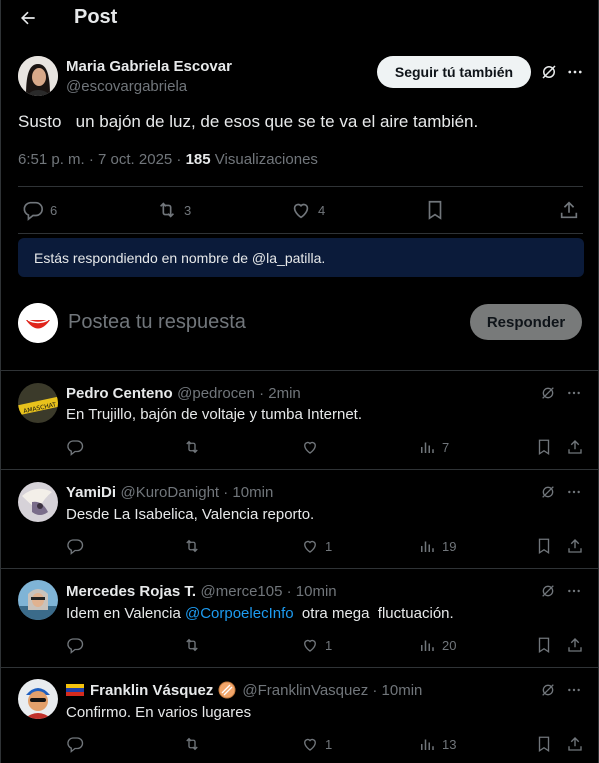 The height and width of the screenshot is (763, 599). I want to click on reply-header: Pedro Centeno @pedrocen · 2min, so click(183, 394).